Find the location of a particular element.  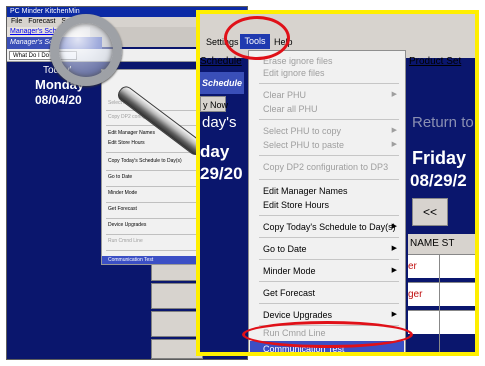

menu-file: File is located at coordinates (16, 21).